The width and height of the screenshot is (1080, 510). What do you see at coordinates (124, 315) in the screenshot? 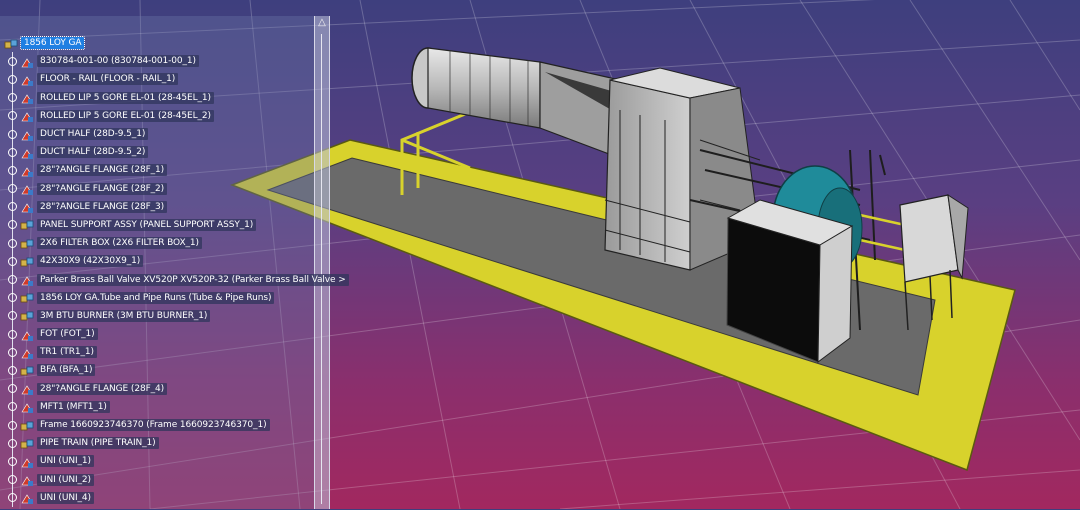
I see `tree-item-label: 3M BTU BURNER (3M BTU BURNER_1)` at bounding box center [124, 315].